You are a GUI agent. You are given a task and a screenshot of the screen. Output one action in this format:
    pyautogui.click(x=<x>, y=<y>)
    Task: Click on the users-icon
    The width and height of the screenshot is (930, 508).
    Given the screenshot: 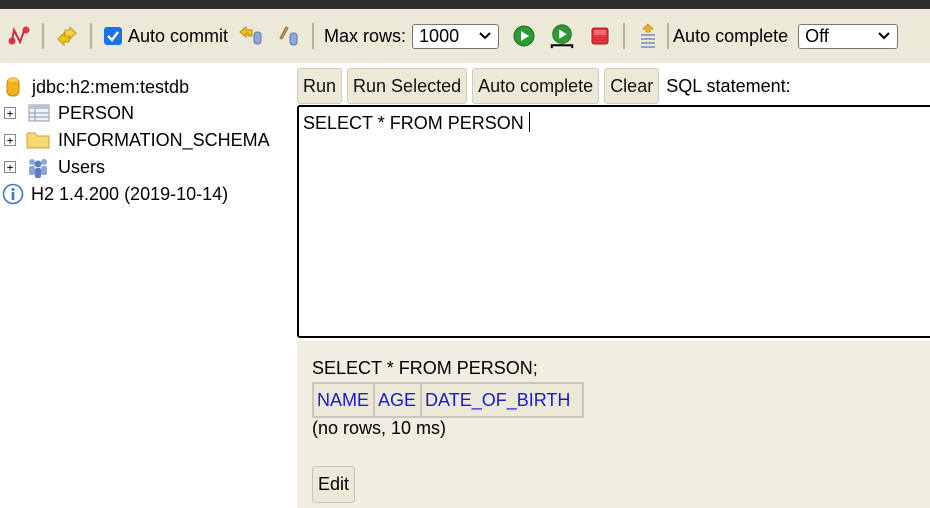 What is the action you would take?
    pyautogui.click(x=38, y=168)
    